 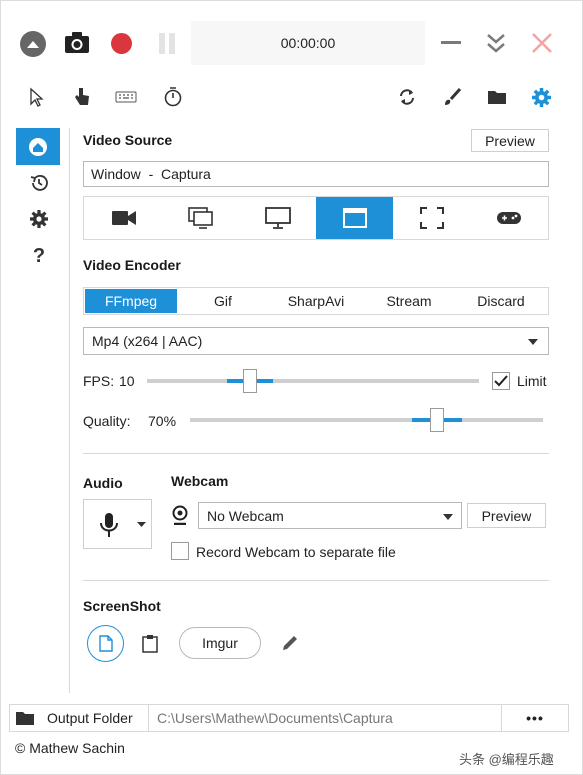 I want to click on settings-button, so click(x=541, y=97).